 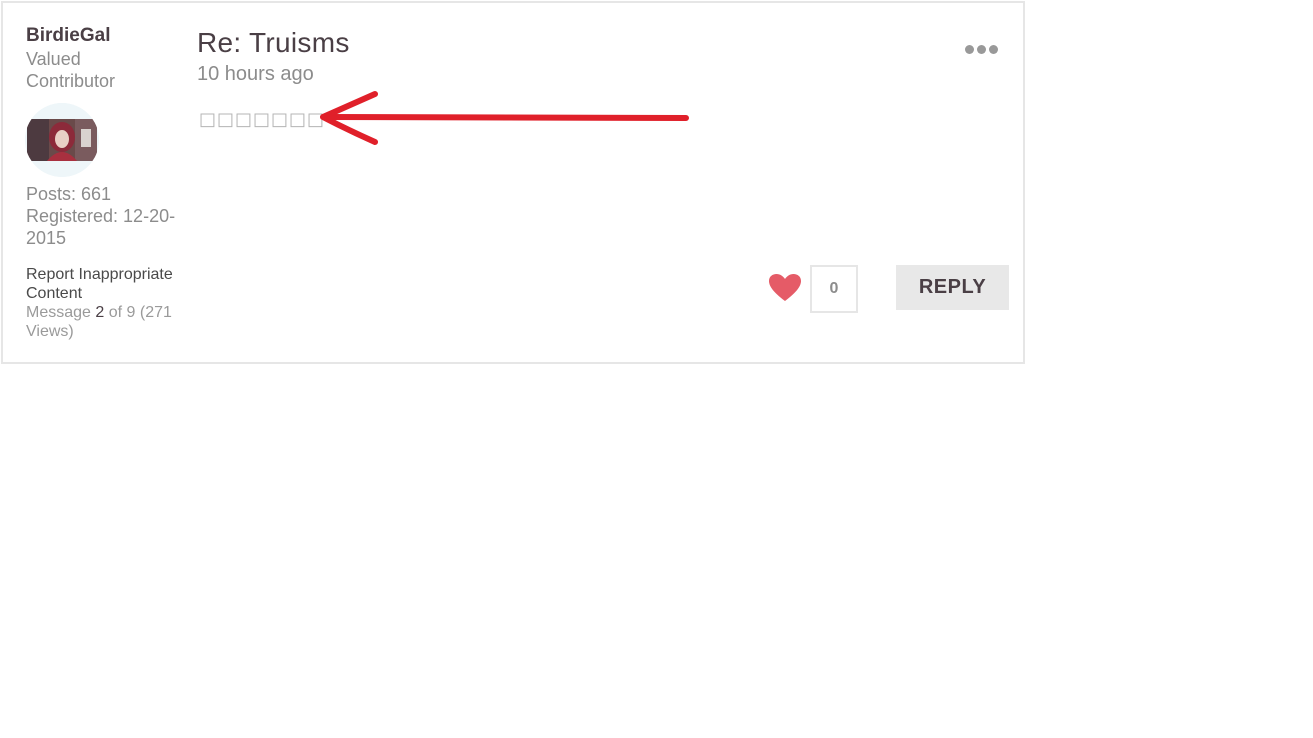 What do you see at coordinates (58, 312) in the screenshot?
I see `message-prefix: Message` at bounding box center [58, 312].